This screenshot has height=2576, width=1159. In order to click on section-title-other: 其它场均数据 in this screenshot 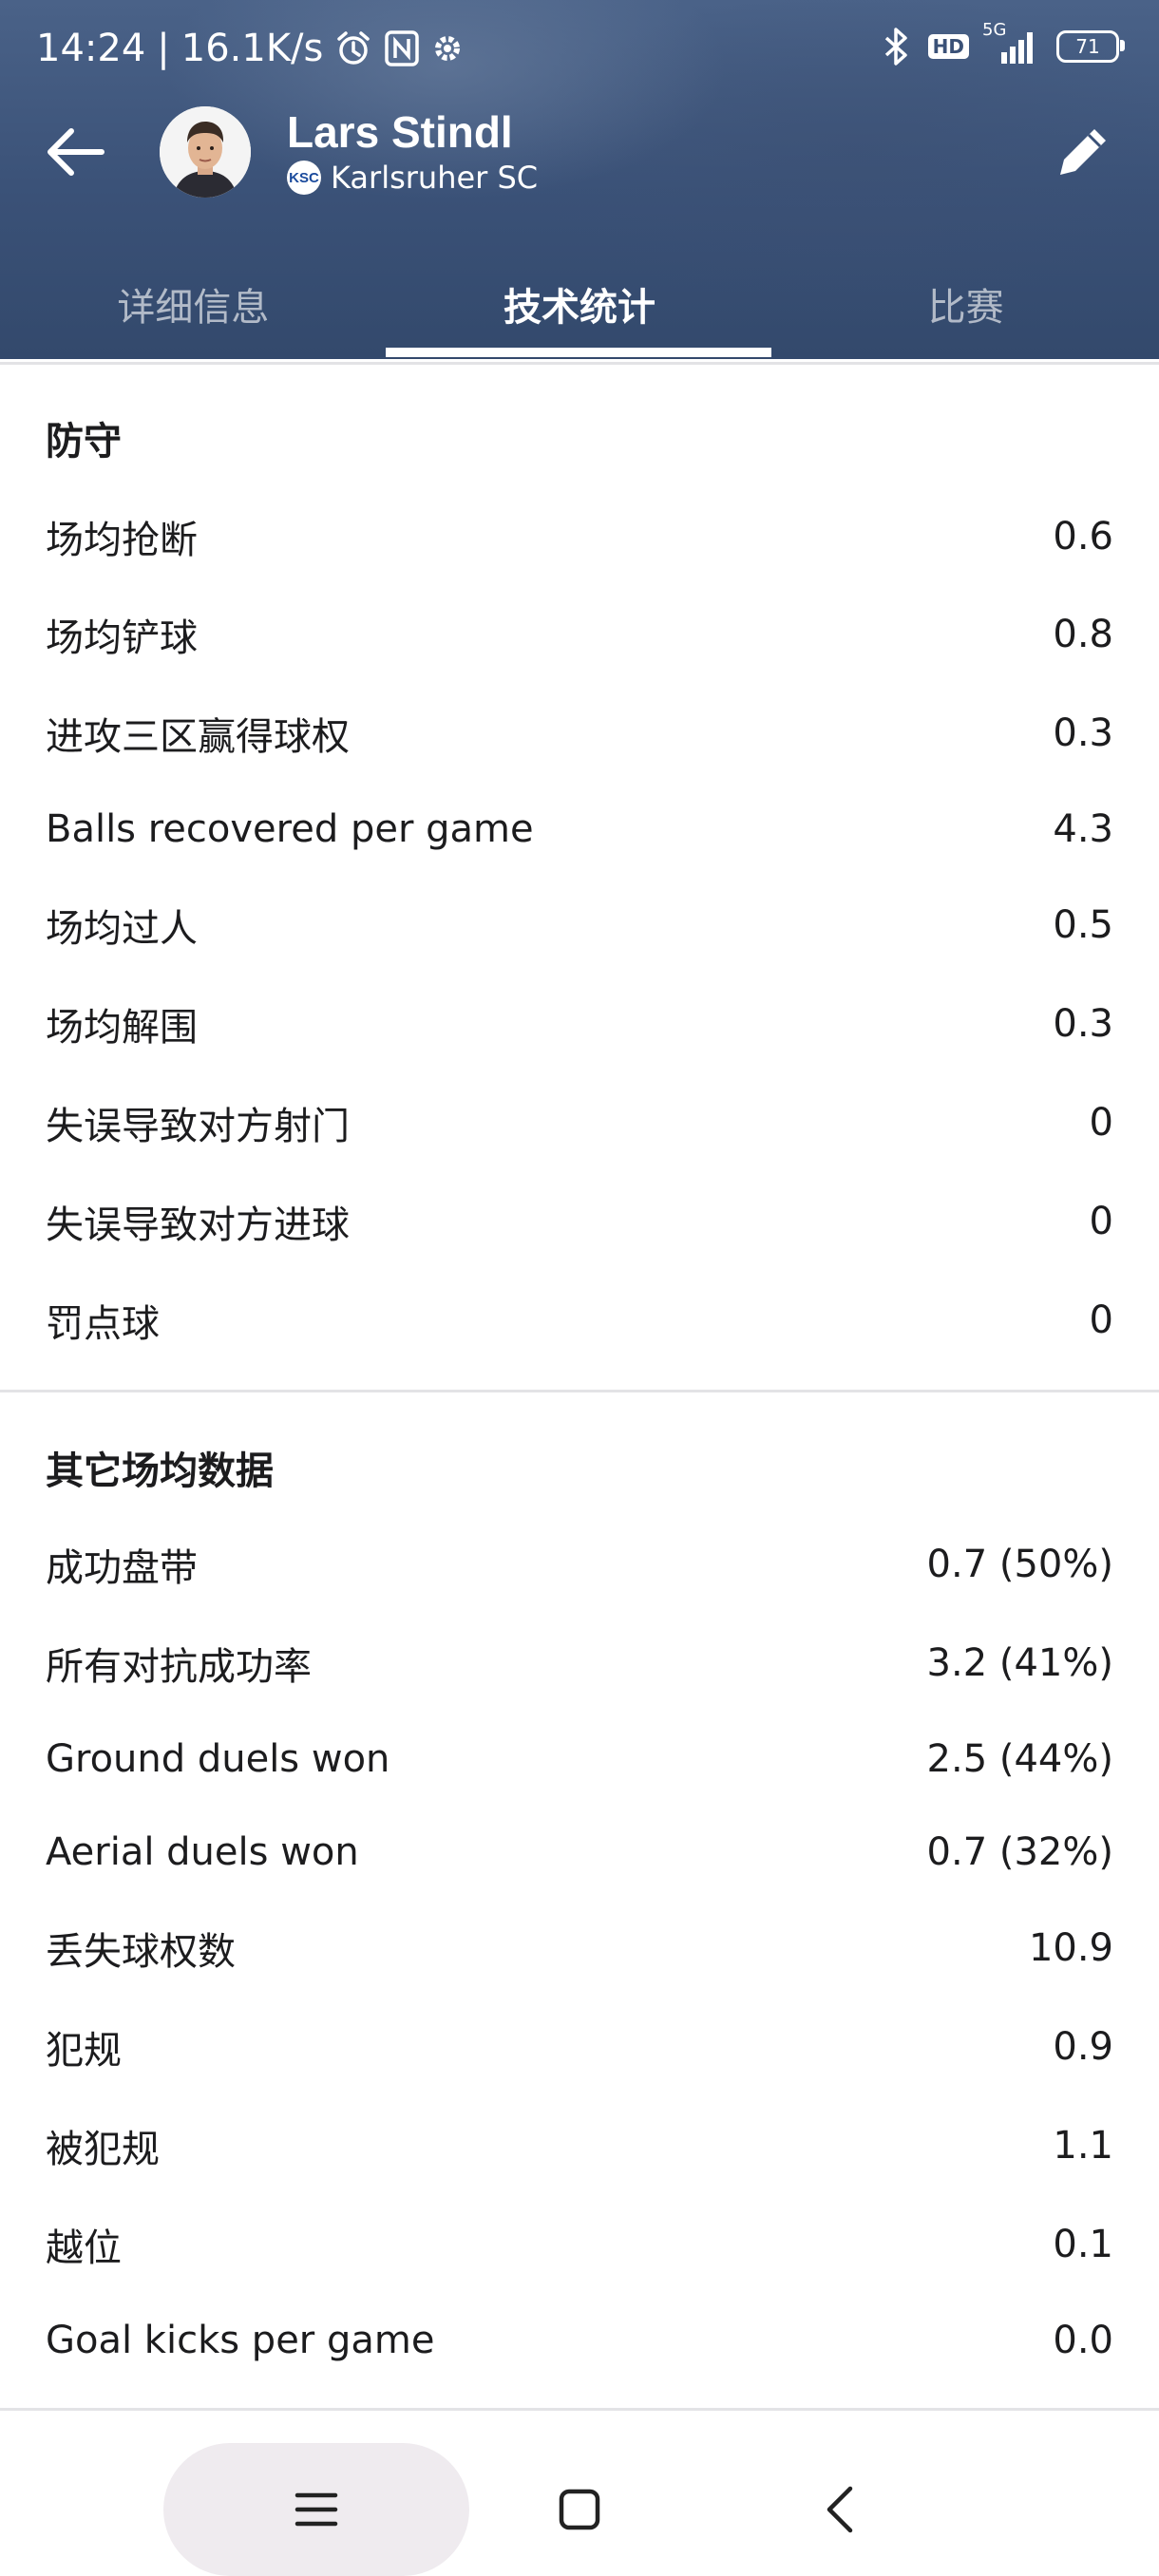, I will do `click(160, 1471)`.